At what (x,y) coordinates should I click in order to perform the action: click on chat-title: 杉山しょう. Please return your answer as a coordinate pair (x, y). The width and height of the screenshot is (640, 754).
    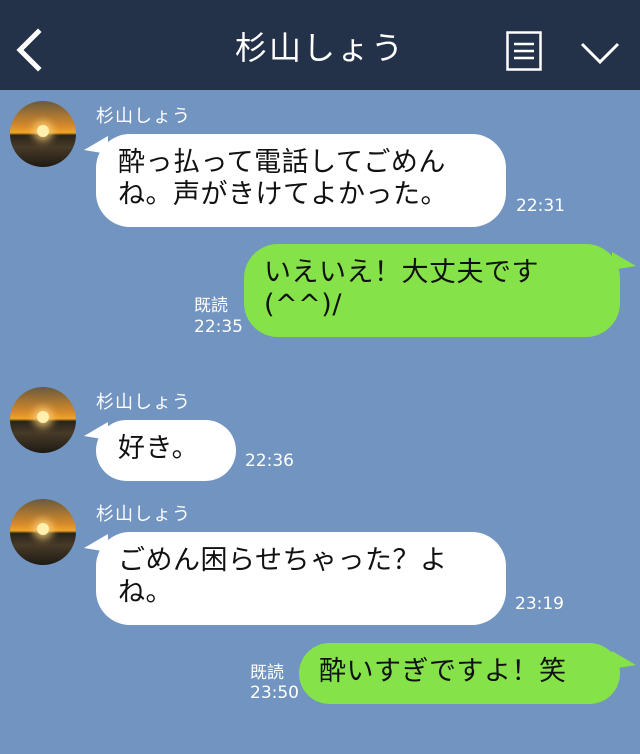
    Looking at the image, I should click on (319, 48).